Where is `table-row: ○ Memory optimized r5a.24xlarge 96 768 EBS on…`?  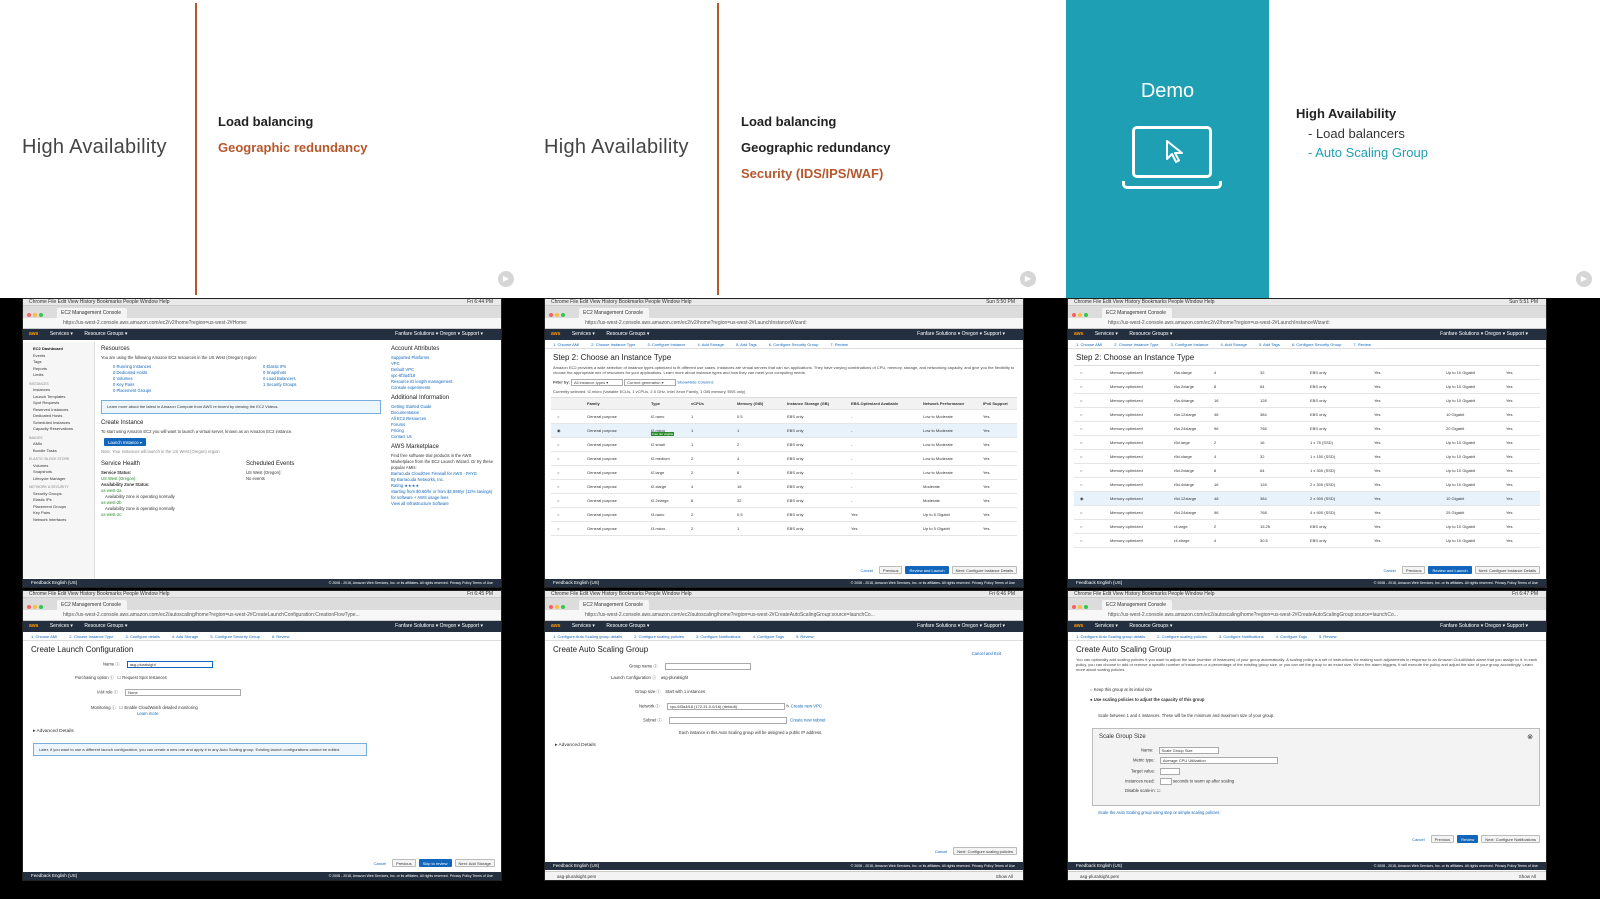 table-row: ○ Memory optimized r5a.24xlarge 96 768 EBS on… is located at coordinates (1307, 429).